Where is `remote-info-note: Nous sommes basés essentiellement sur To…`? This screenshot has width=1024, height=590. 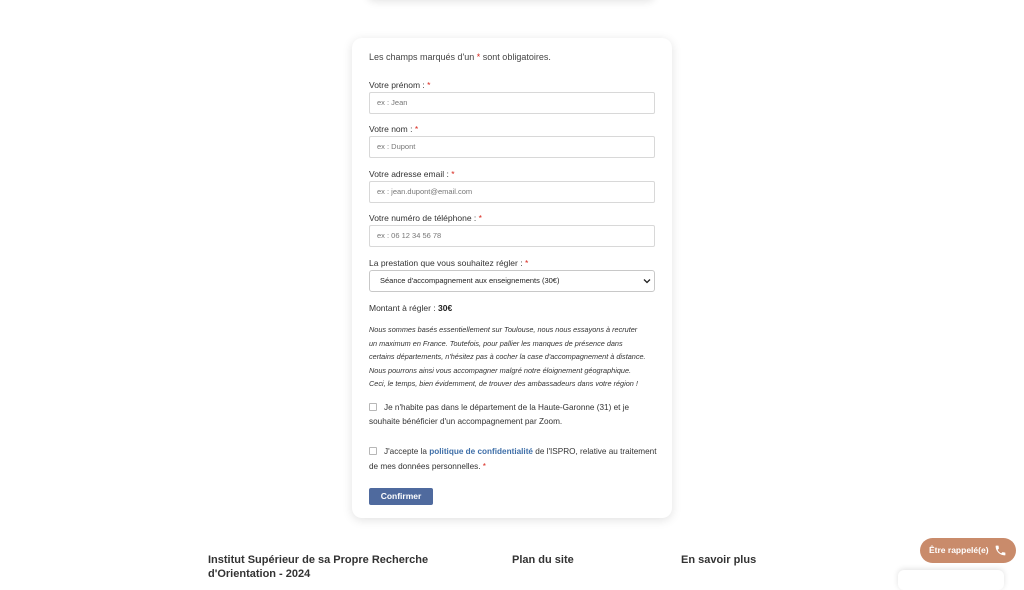 remote-info-note: Nous sommes basés essentiellement sur To… is located at coordinates (514, 357).